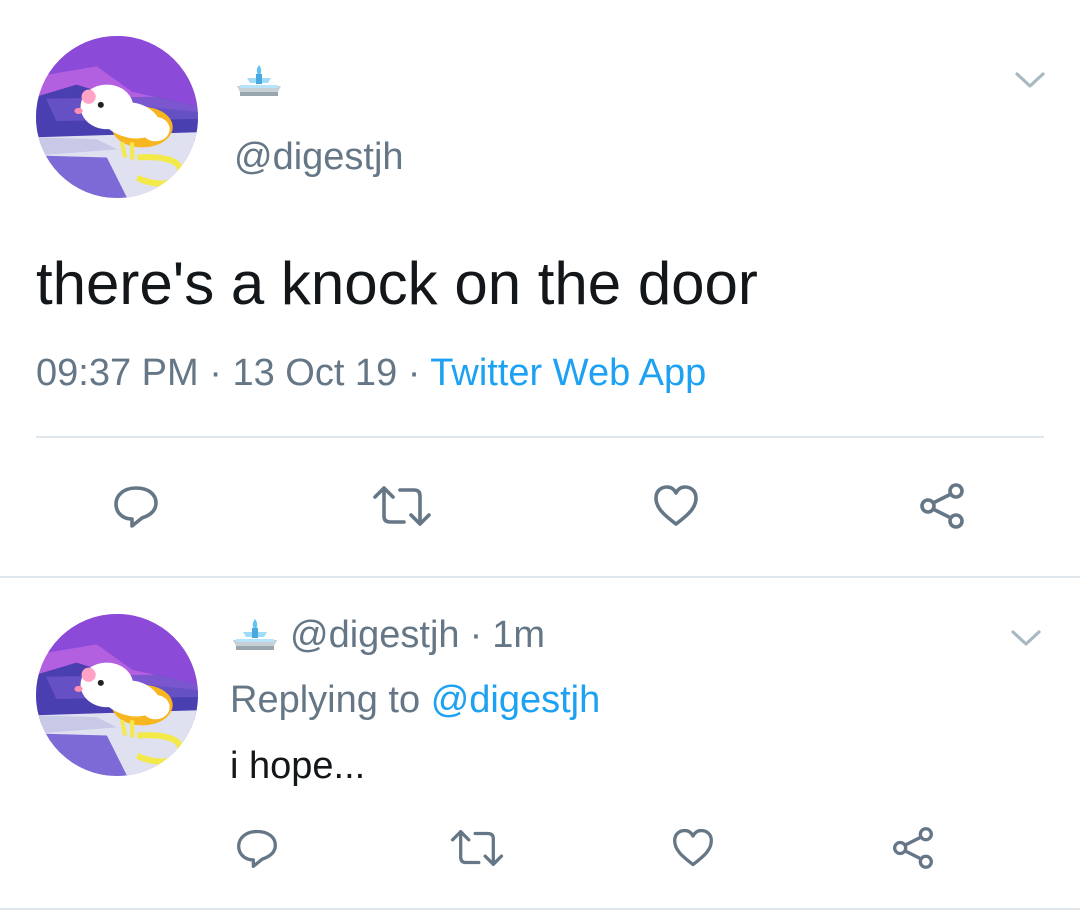 This screenshot has width=1080, height=916. What do you see at coordinates (519, 634) in the screenshot?
I see `tweet-time: 1m` at bounding box center [519, 634].